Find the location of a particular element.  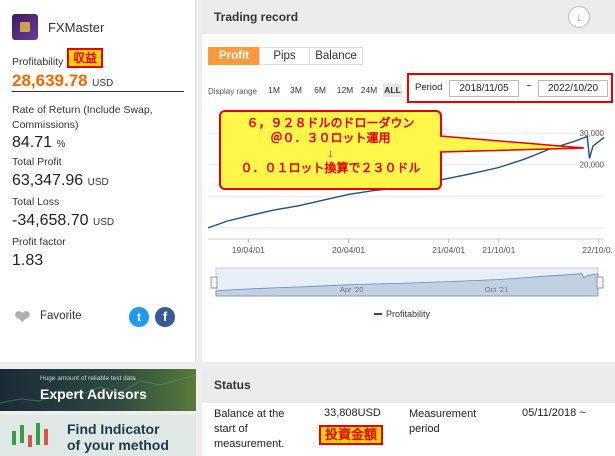

find-indicator-line1: Find Indicator is located at coordinates (113, 429).